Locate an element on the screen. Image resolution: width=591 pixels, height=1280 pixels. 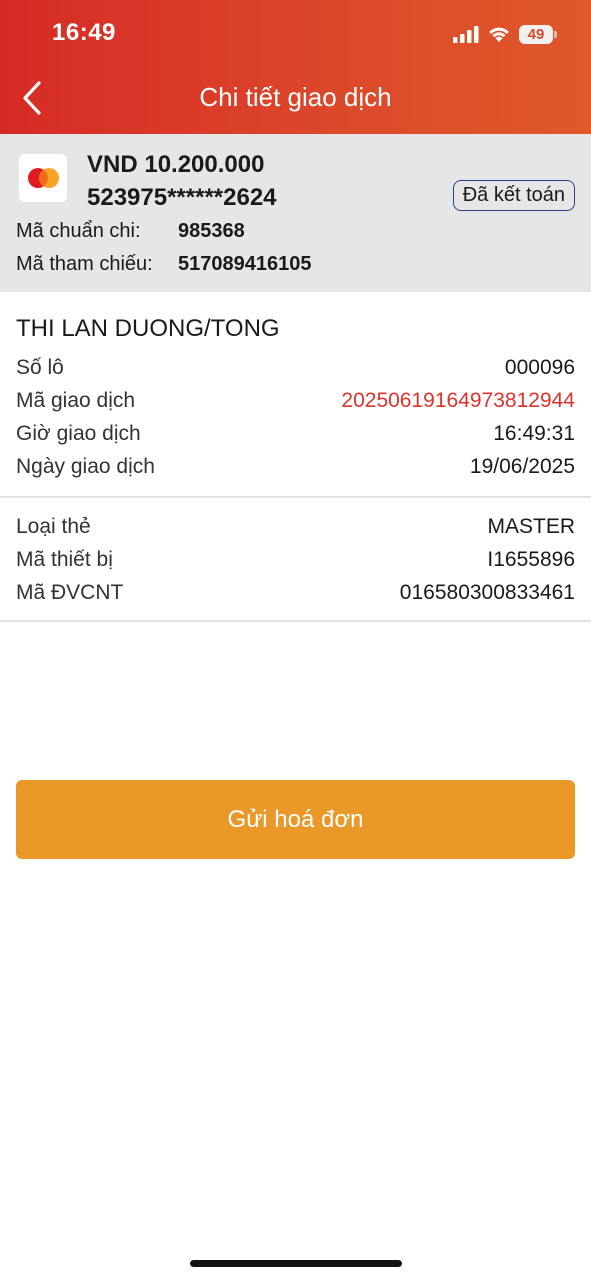
reference-label: Mã tham chiếu: is located at coordinates (84, 264).